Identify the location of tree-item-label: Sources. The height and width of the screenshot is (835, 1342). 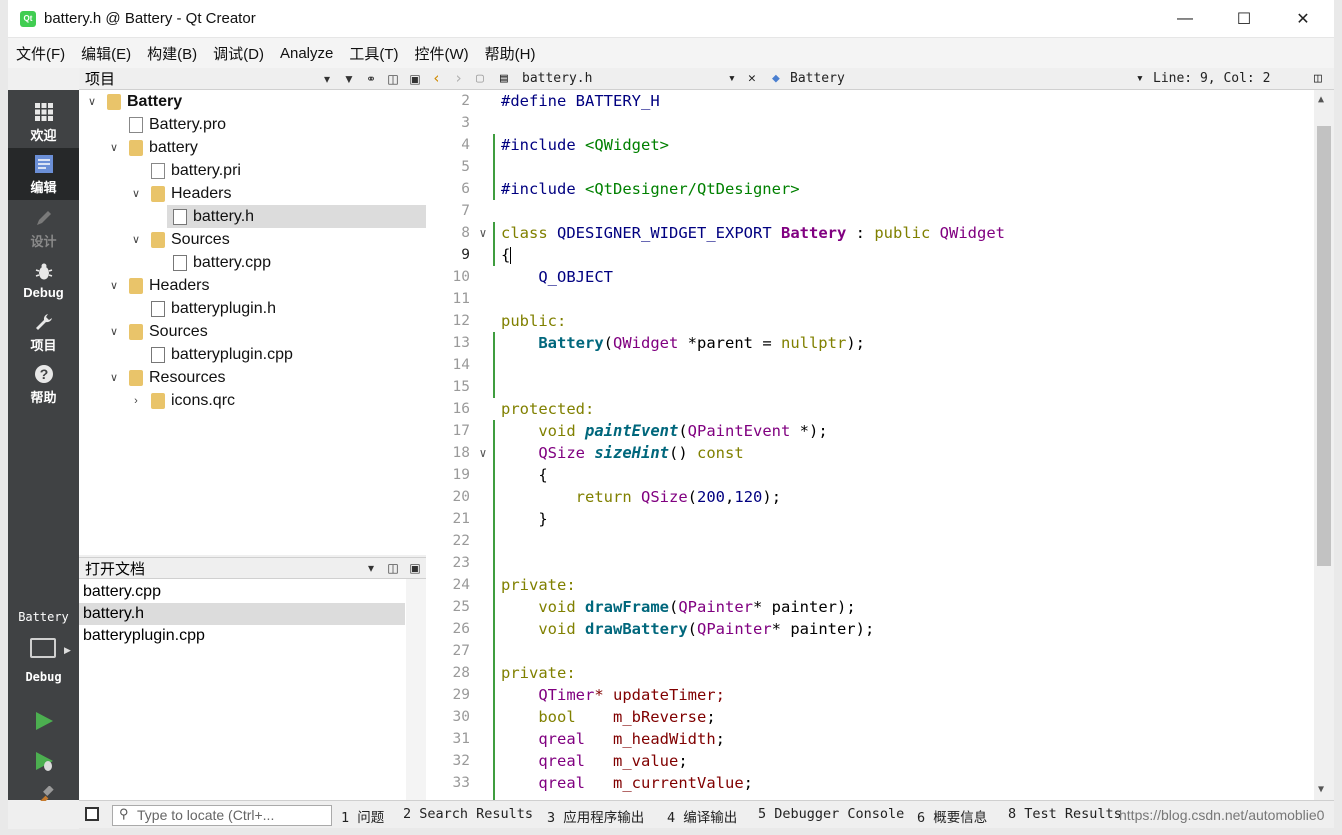
(178, 331).